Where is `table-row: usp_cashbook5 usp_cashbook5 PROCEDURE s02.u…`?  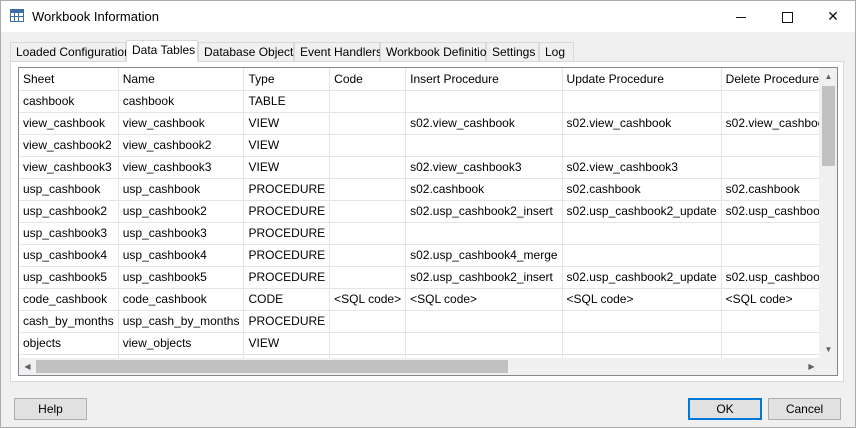 table-row: usp_cashbook5 usp_cashbook5 PROCEDURE s02.u… is located at coordinates (428, 277).